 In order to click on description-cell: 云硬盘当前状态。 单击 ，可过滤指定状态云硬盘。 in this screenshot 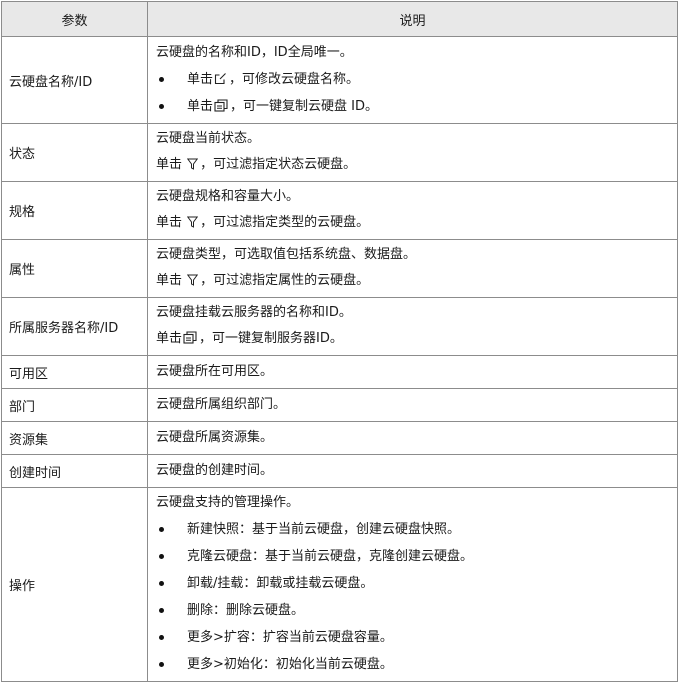, I will do `click(412, 152)`.